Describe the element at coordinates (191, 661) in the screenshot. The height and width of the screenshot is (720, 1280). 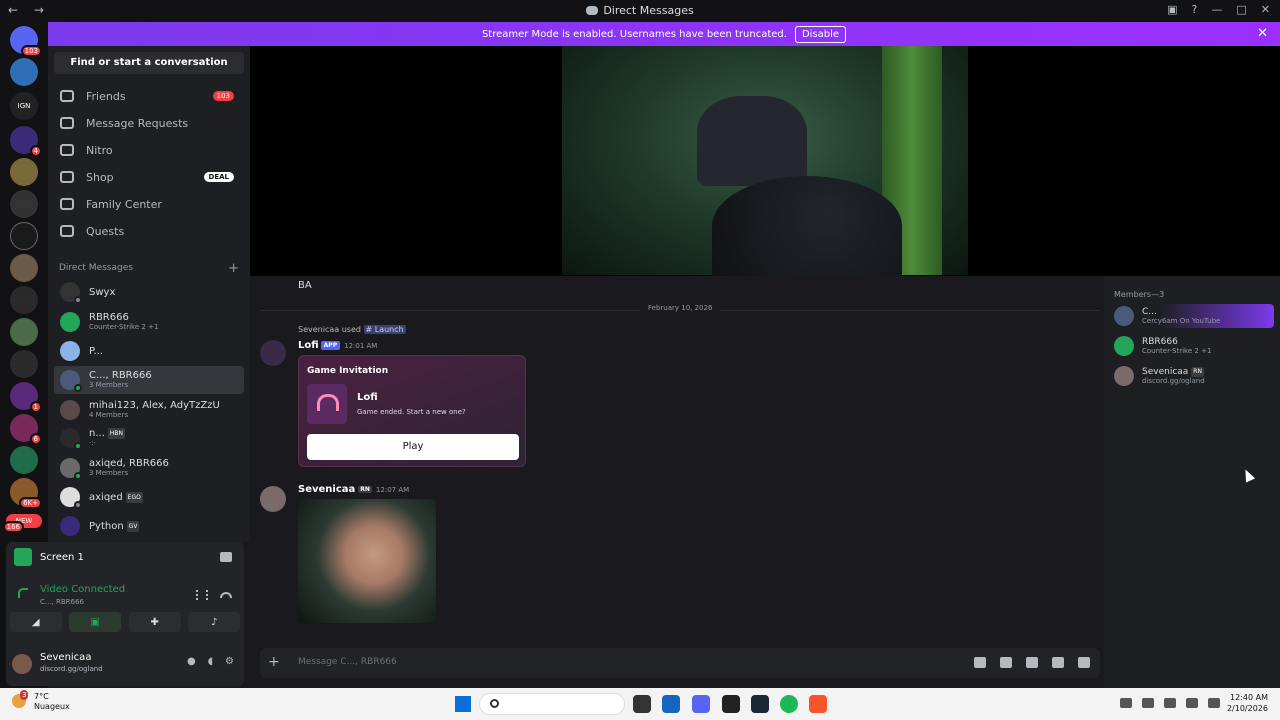
I see `microphone-icon: ●` at that location.